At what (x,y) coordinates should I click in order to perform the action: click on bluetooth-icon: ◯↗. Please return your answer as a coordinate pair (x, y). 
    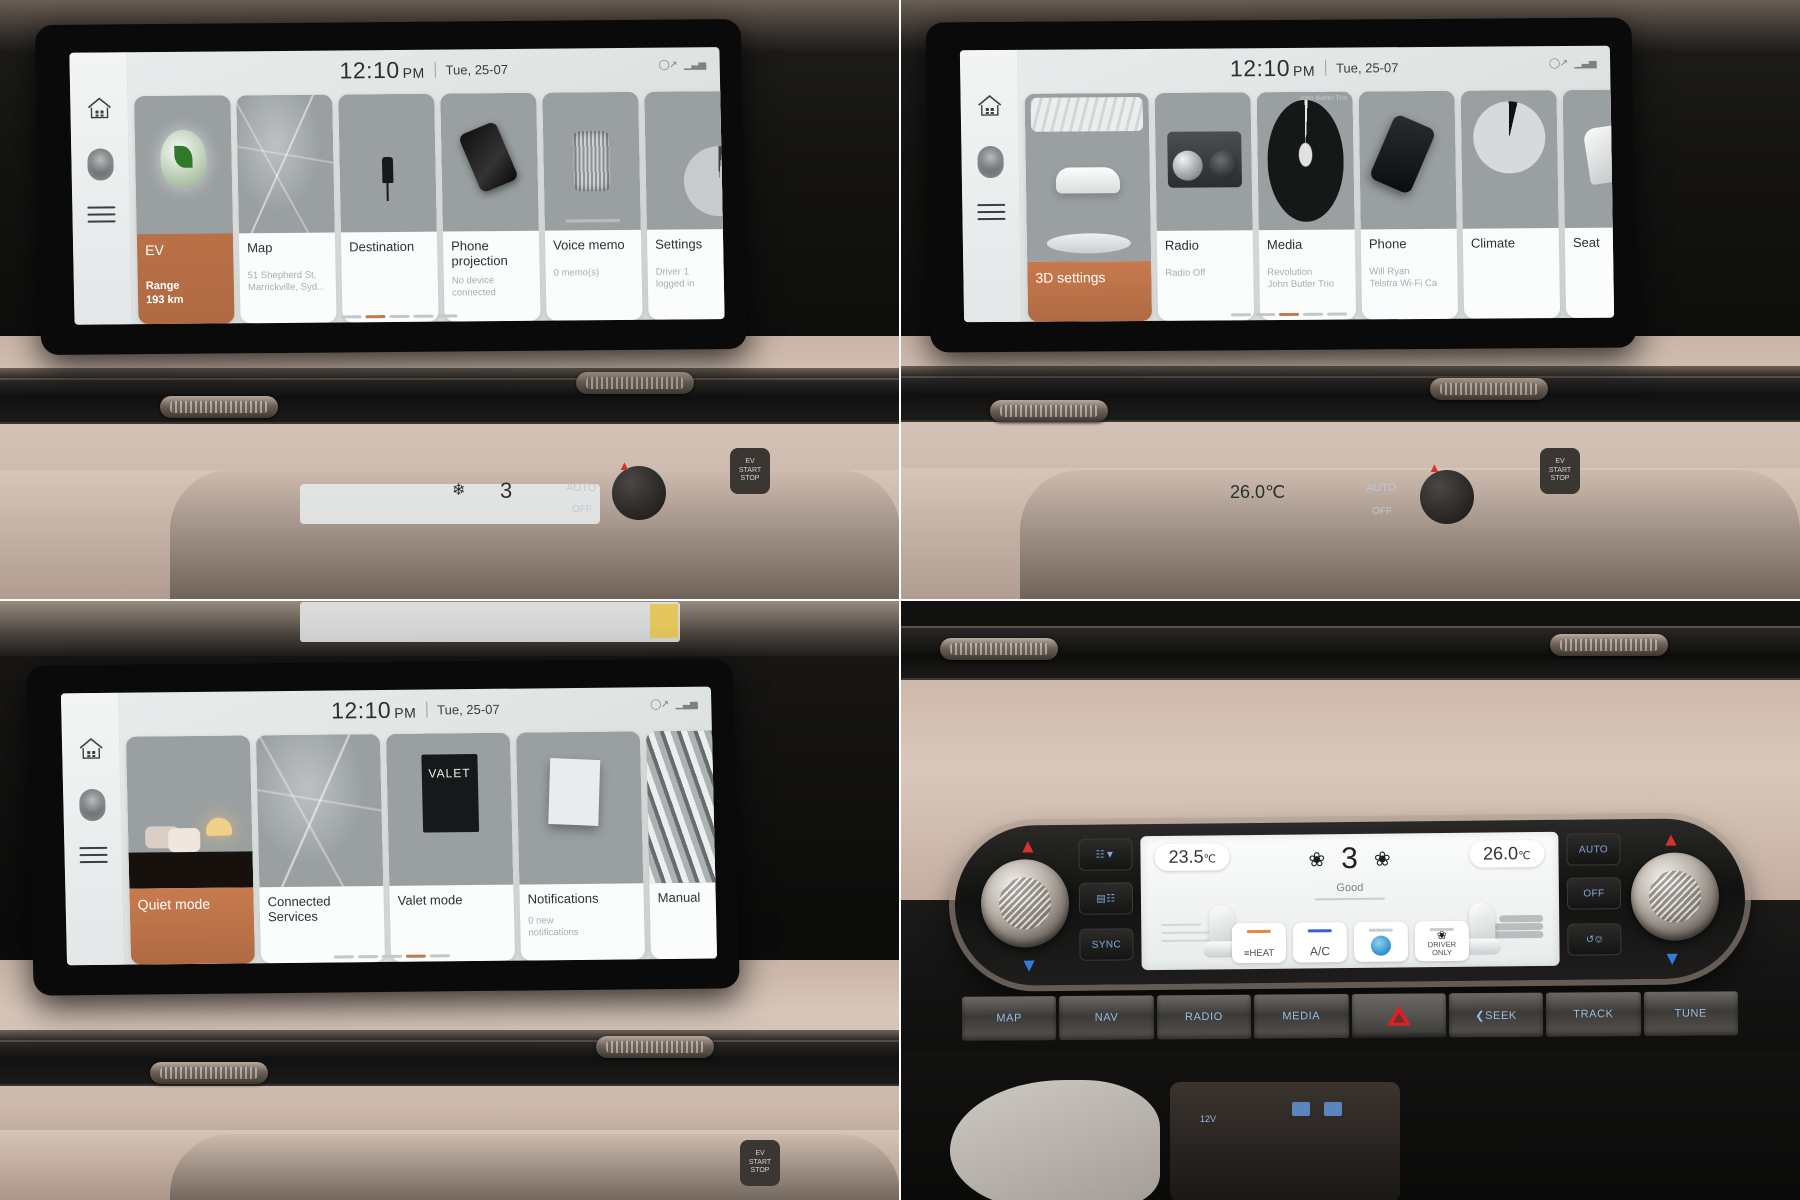
    Looking at the image, I should click on (668, 65).